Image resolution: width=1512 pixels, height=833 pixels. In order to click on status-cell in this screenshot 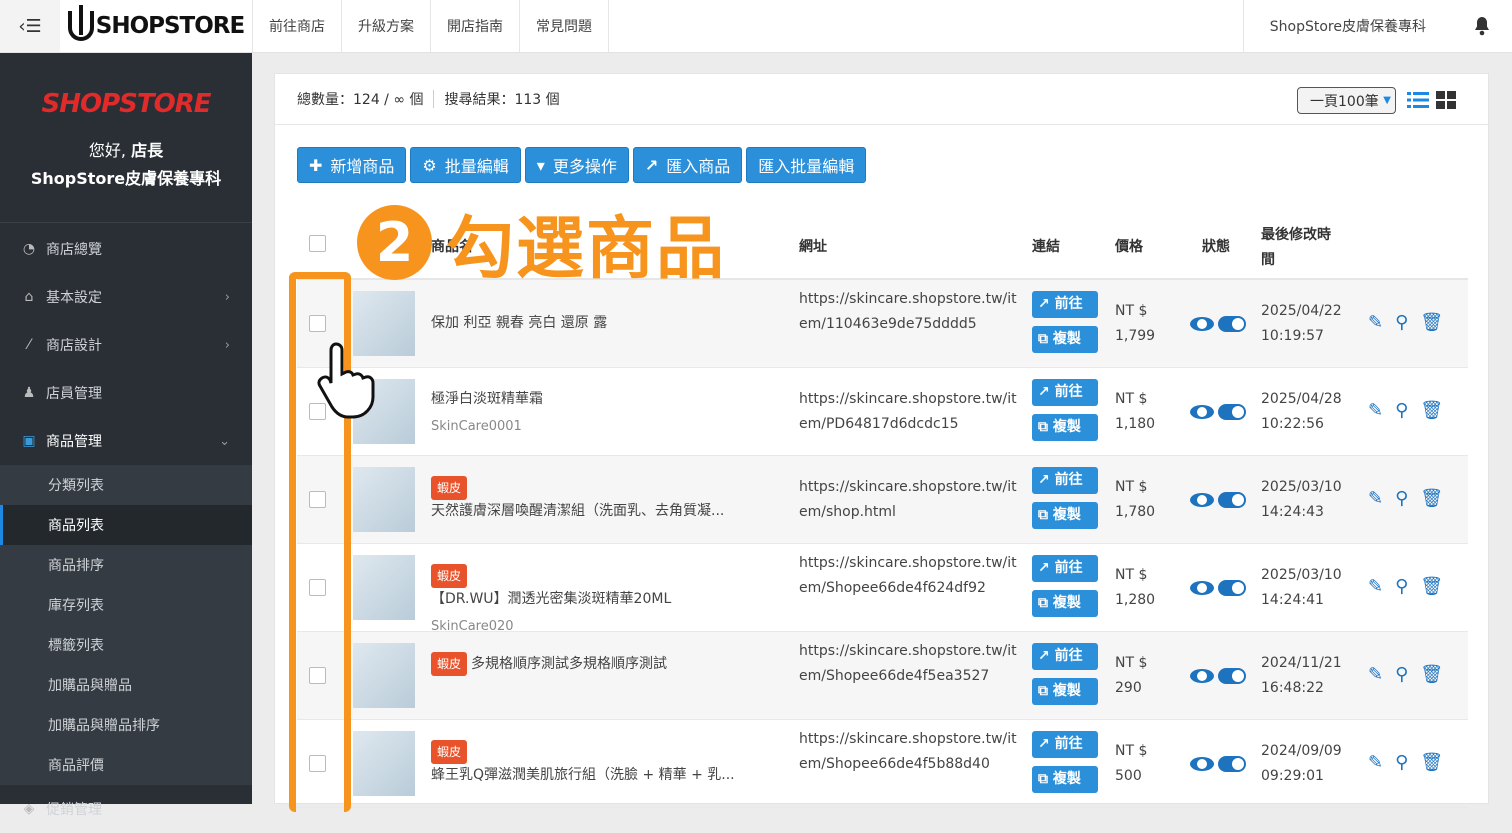, I will do `click(1218, 764)`.